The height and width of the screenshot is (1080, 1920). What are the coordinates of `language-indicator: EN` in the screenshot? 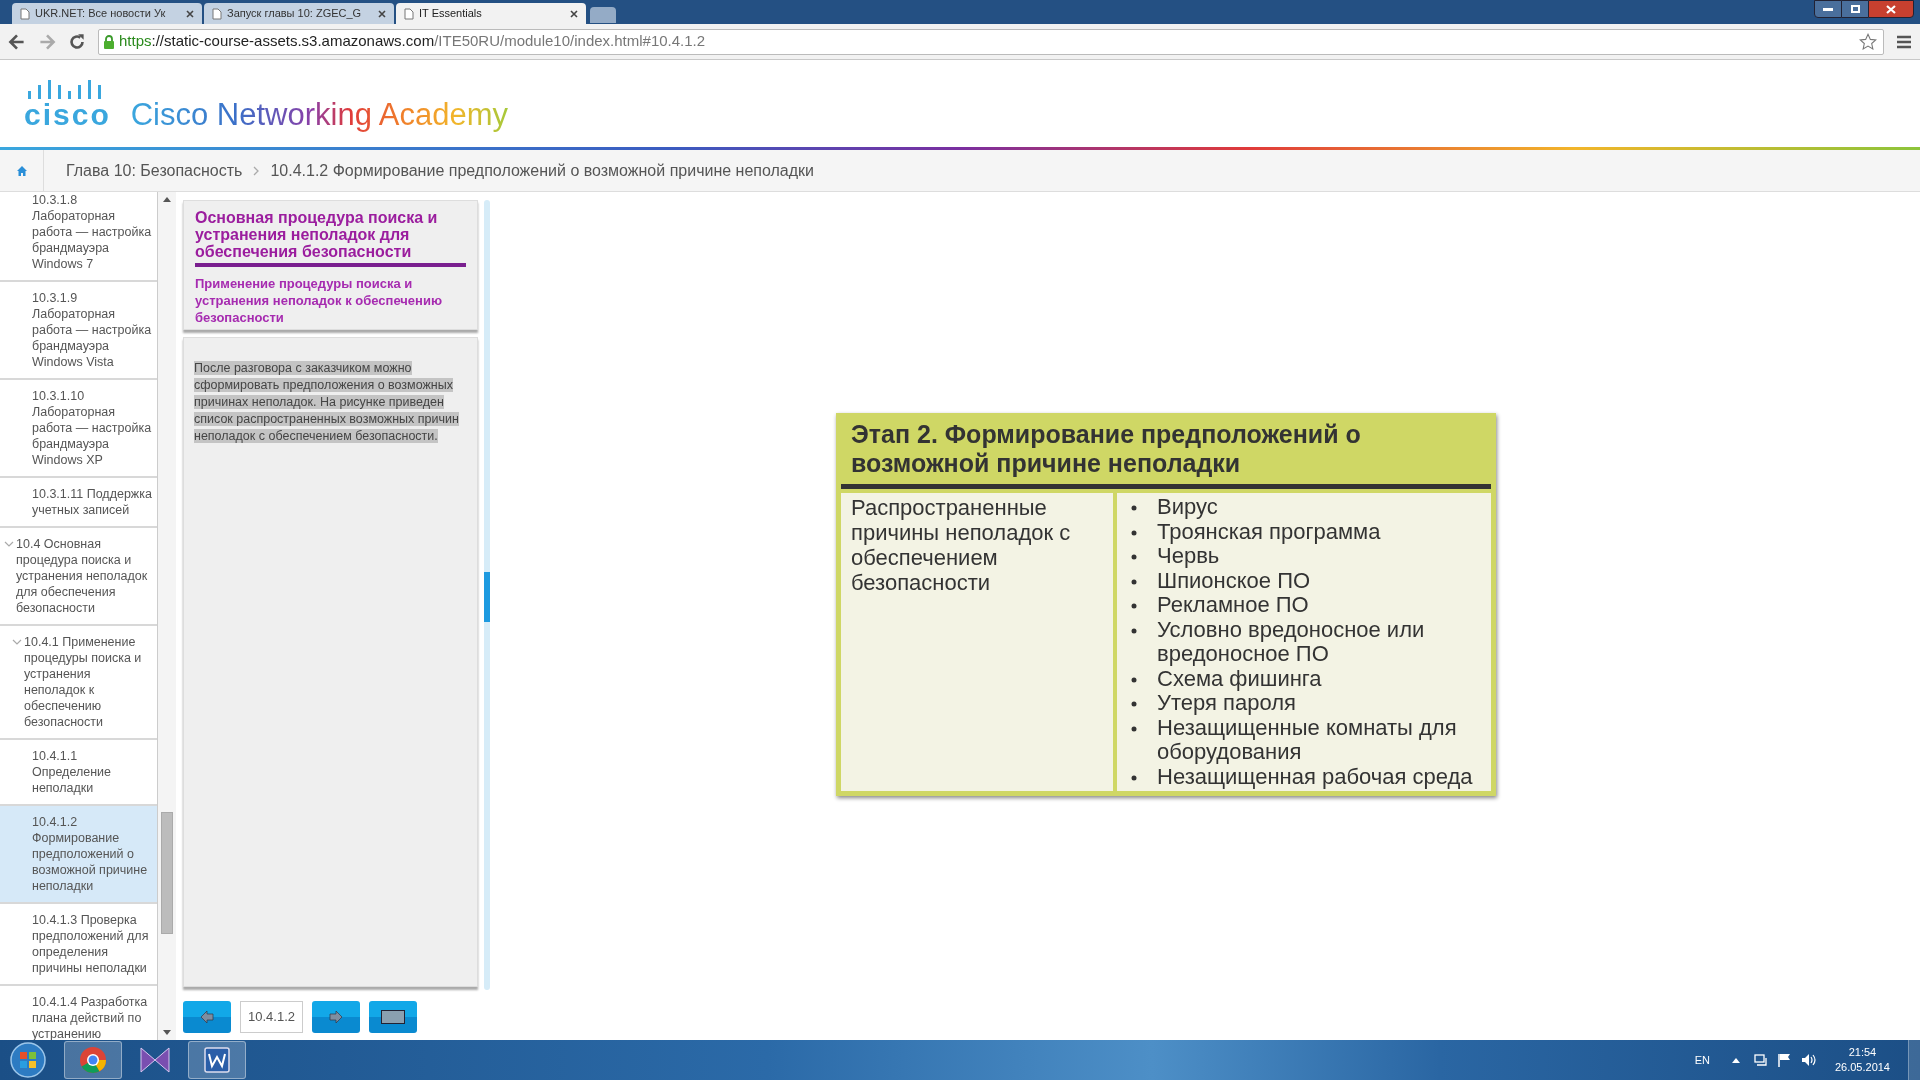 It's located at (1702, 1060).